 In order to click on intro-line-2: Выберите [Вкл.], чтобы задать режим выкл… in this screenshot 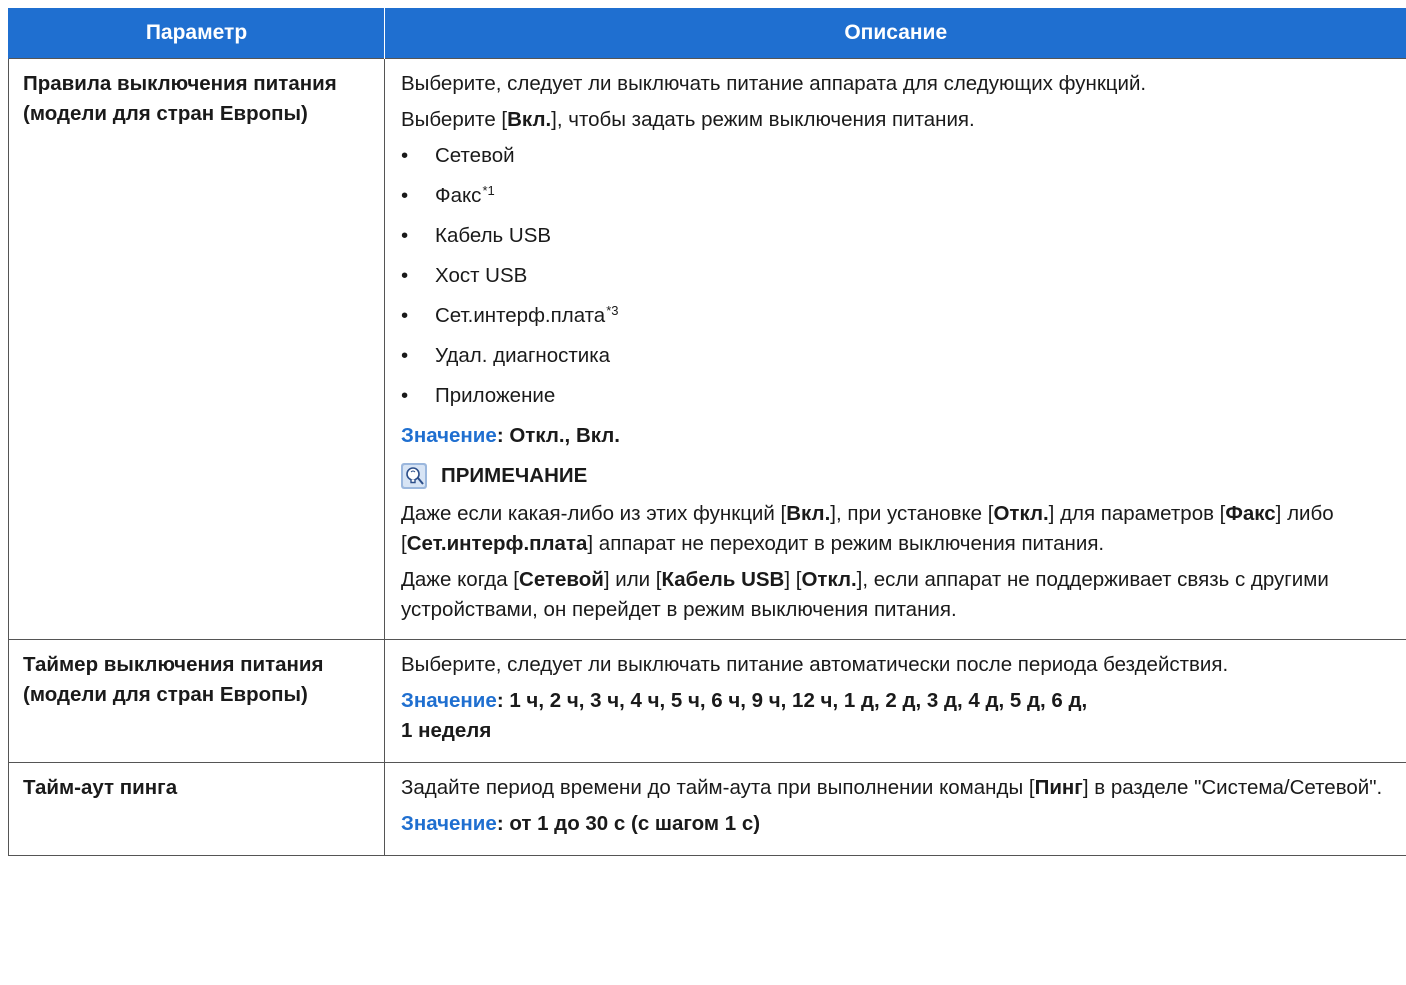, I will do `click(688, 119)`.